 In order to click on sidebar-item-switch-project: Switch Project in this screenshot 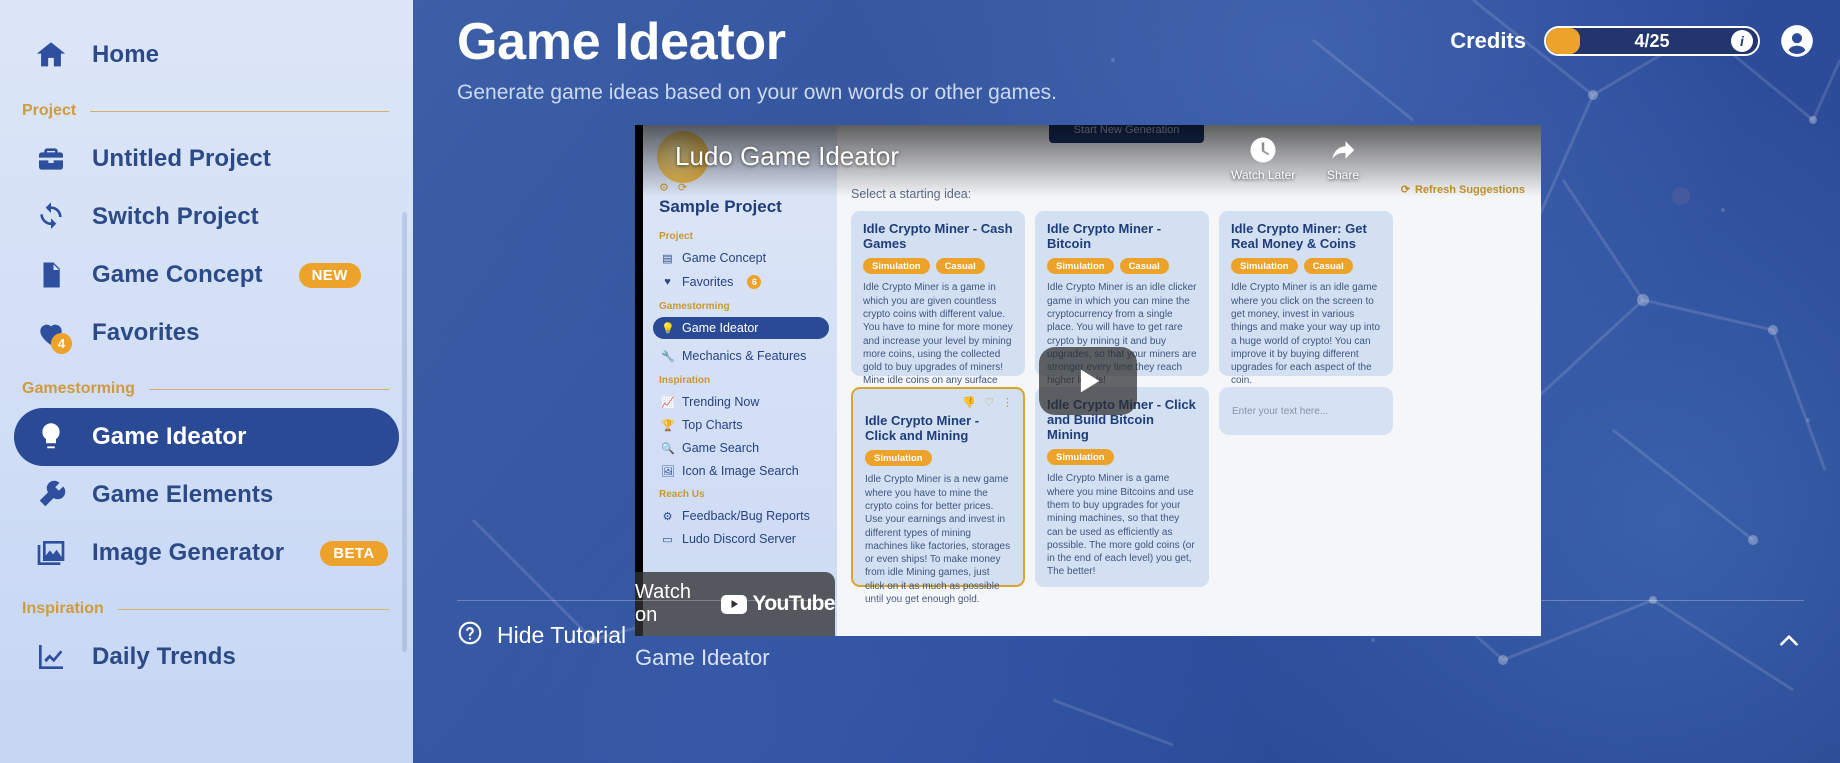, I will do `click(206, 217)`.